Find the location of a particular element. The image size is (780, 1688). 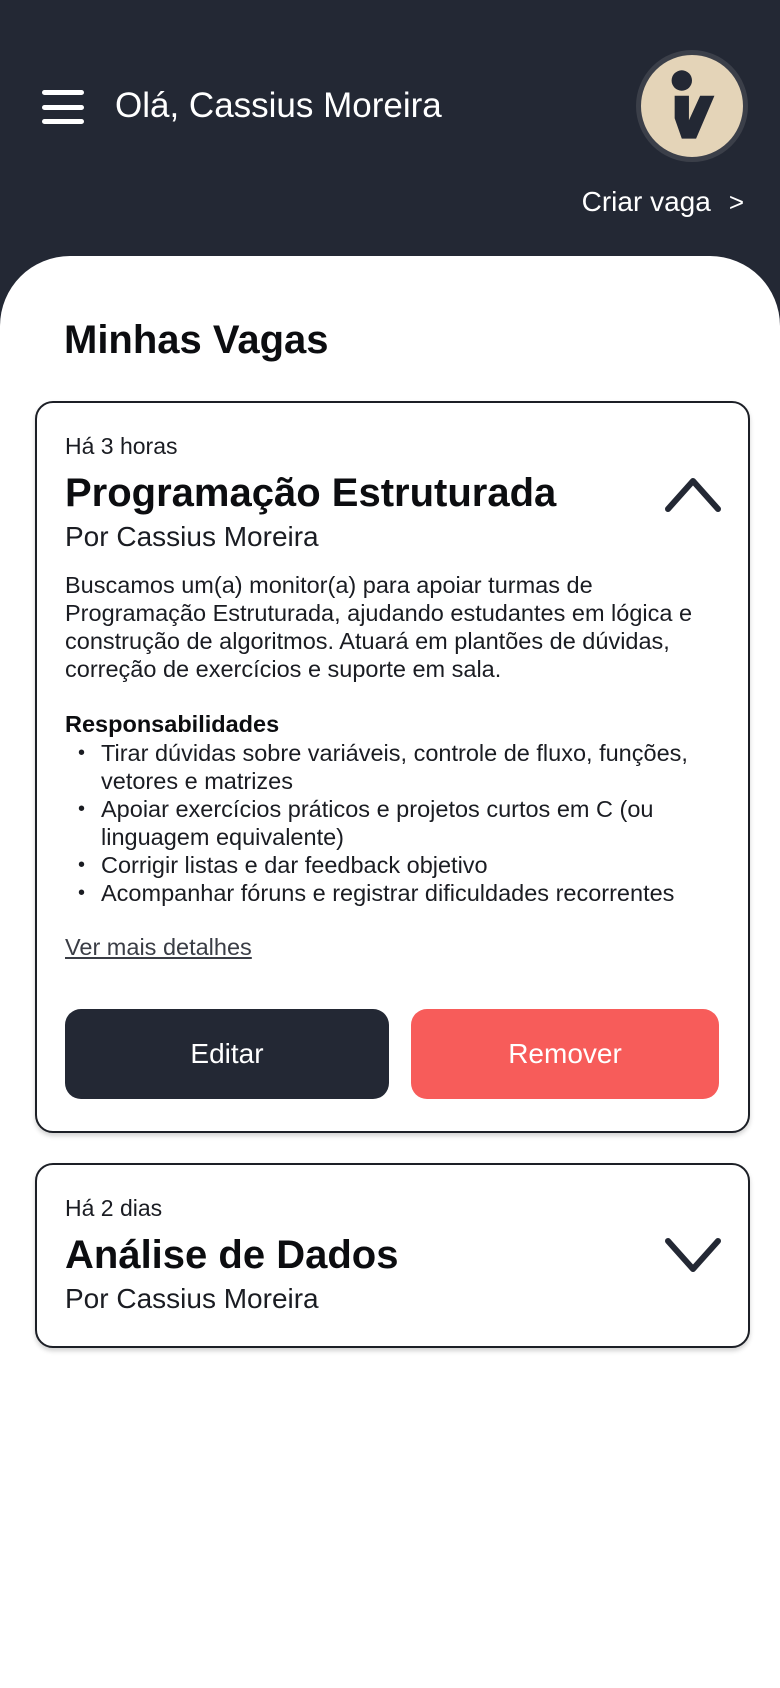

logo-person-icon is located at coordinates (693, 104).